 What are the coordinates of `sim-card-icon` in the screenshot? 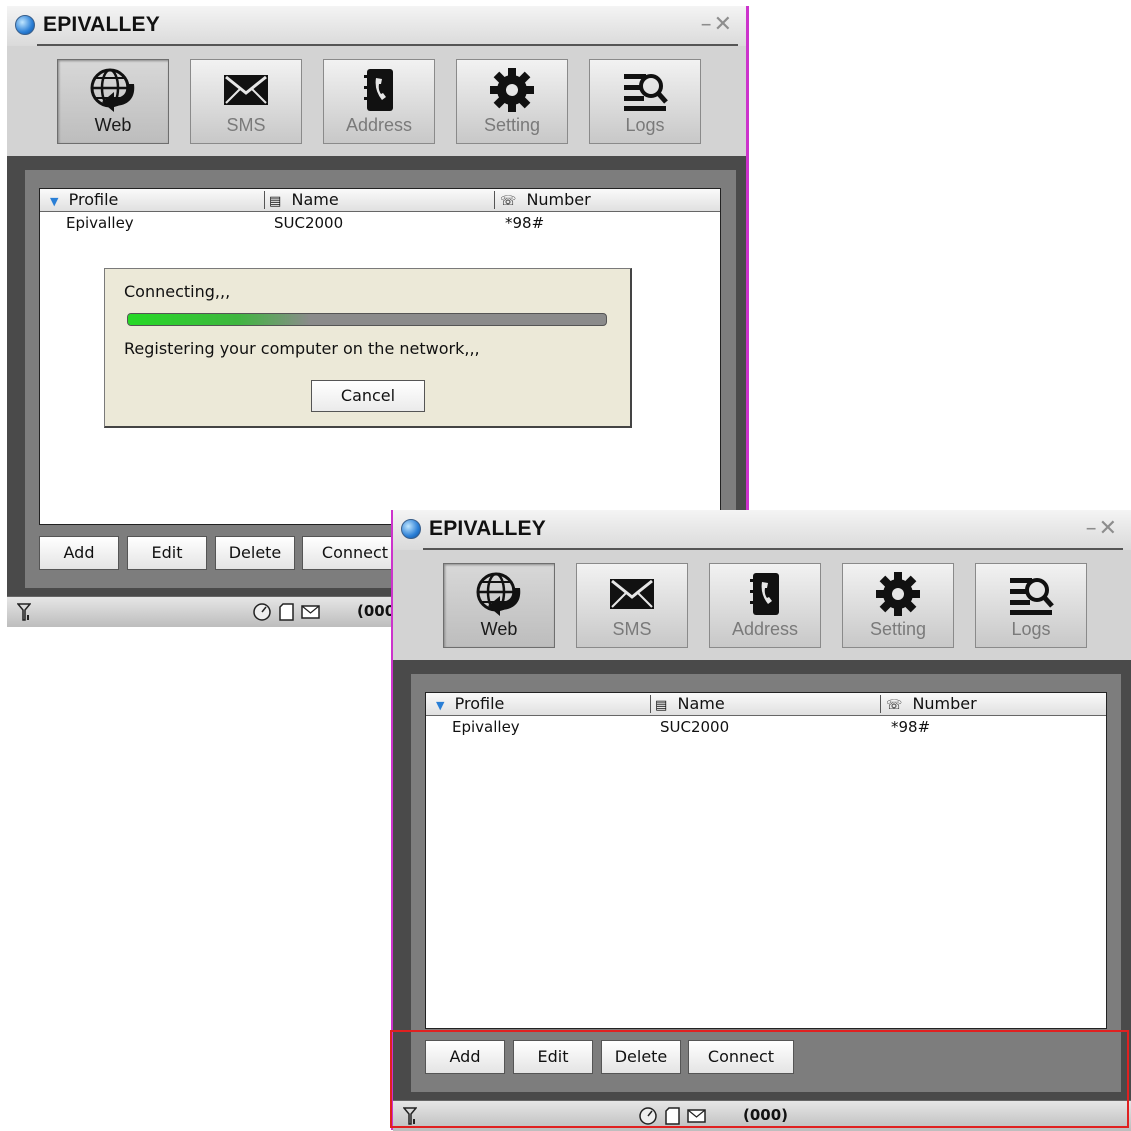 It's located at (286, 612).